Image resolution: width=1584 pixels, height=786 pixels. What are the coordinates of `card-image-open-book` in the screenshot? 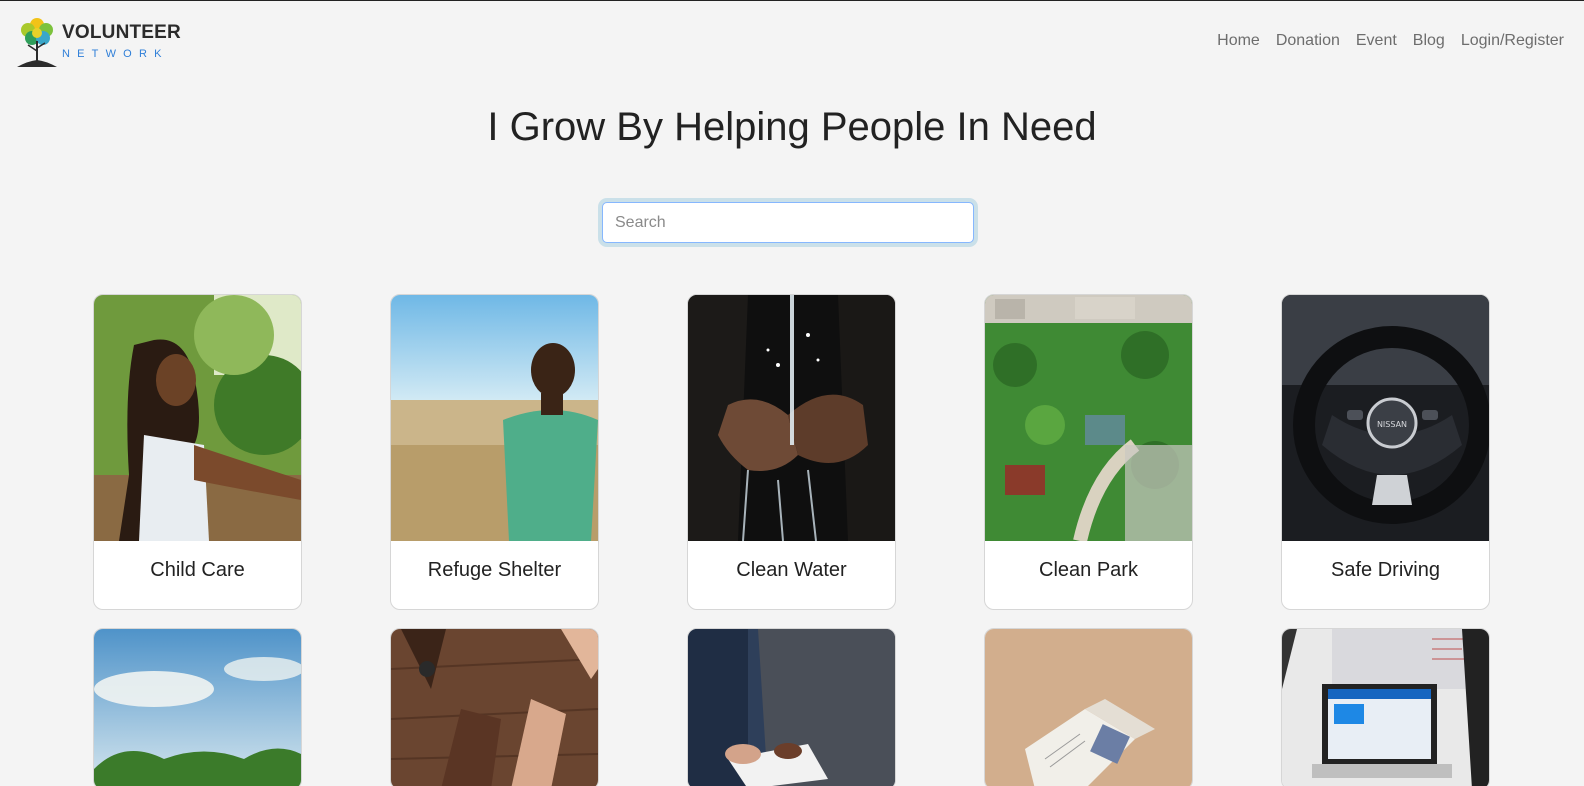 It's located at (1088, 707).